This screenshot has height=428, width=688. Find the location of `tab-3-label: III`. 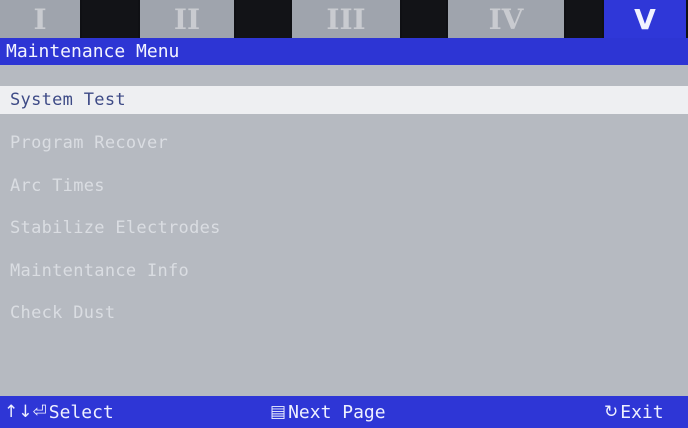

tab-3-label: III is located at coordinates (346, 19).